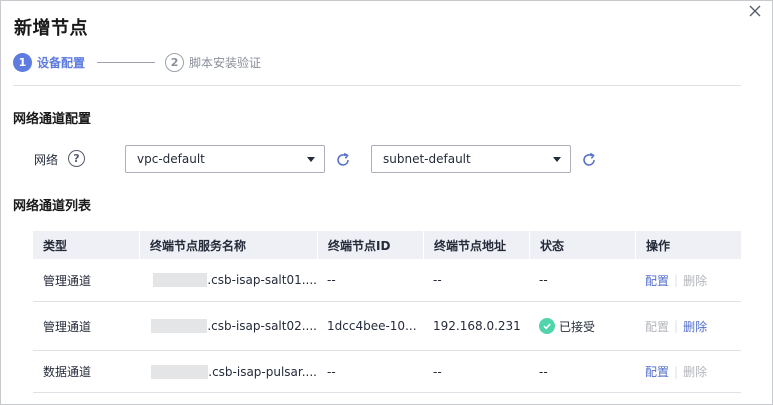  What do you see at coordinates (67, 372) in the screenshot?
I see `cell-type: 数据通道` at bounding box center [67, 372].